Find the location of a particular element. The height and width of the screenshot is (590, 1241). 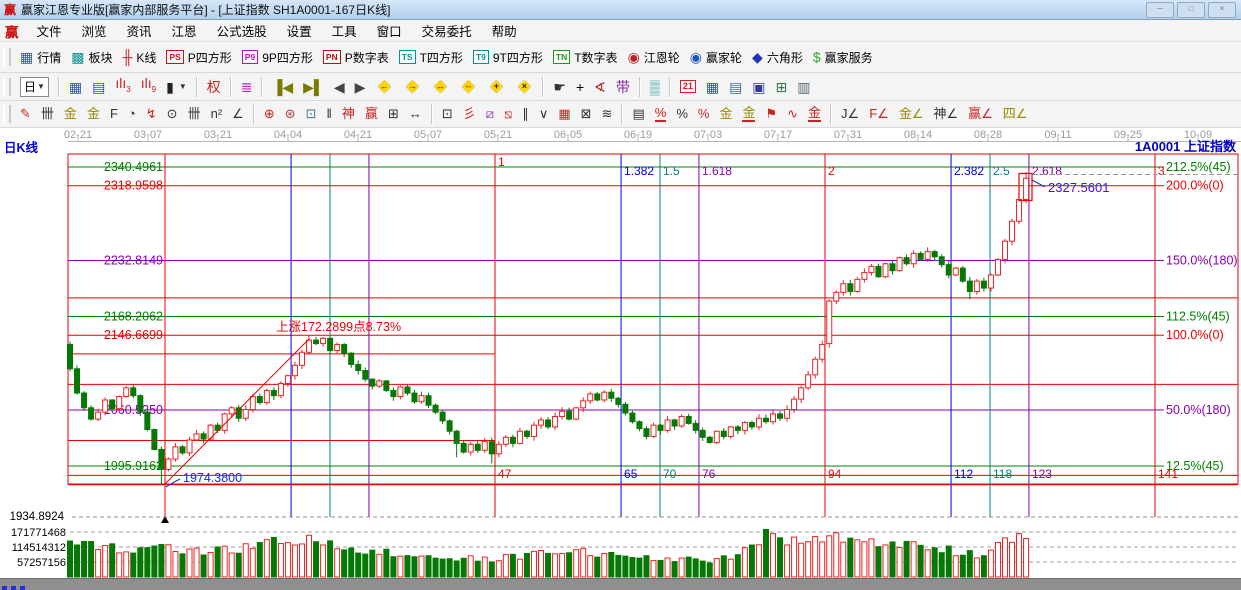

list-icon: ▤ is located at coordinates (638, 114).